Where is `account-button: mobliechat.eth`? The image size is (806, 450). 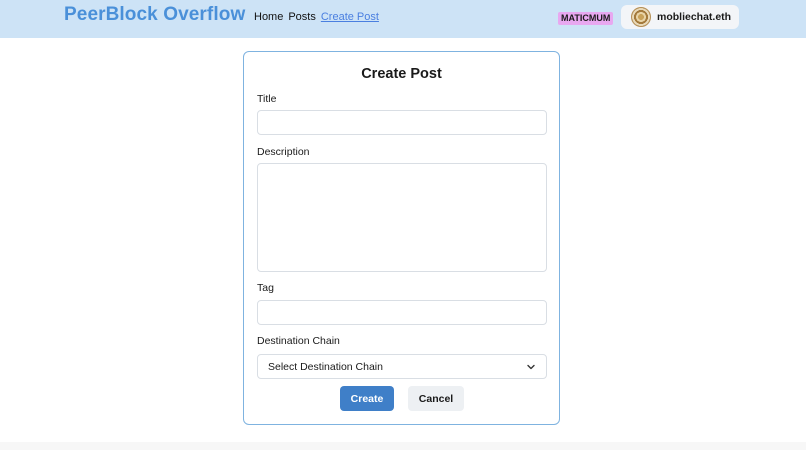 account-button: mobliechat.eth is located at coordinates (680, 17).